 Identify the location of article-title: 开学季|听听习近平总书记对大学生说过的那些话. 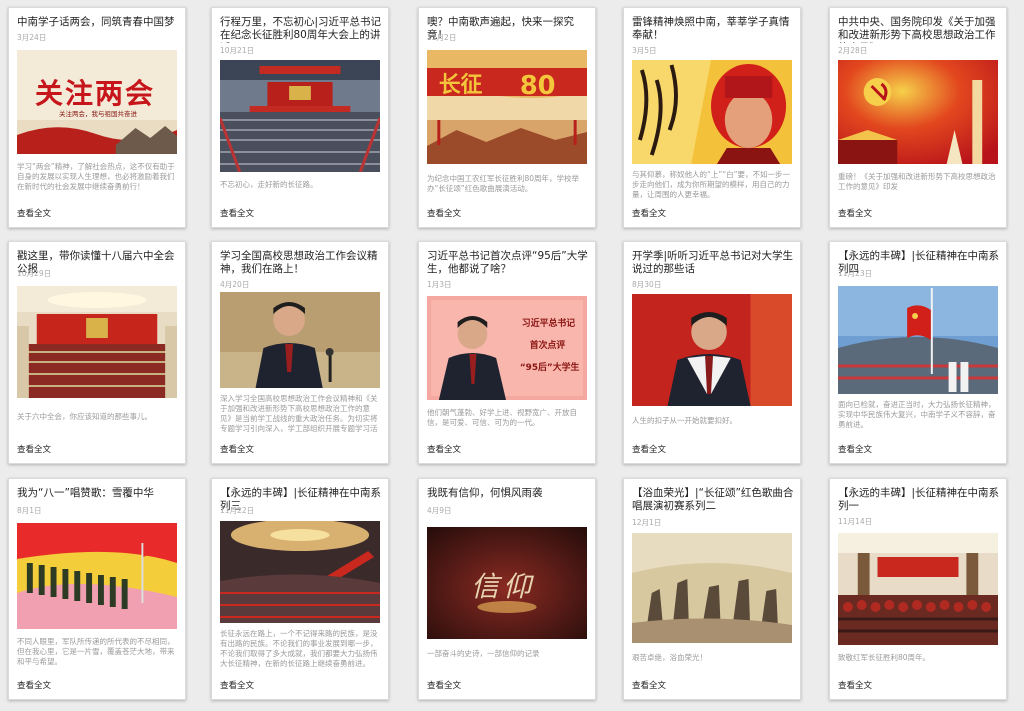
(713, 263).